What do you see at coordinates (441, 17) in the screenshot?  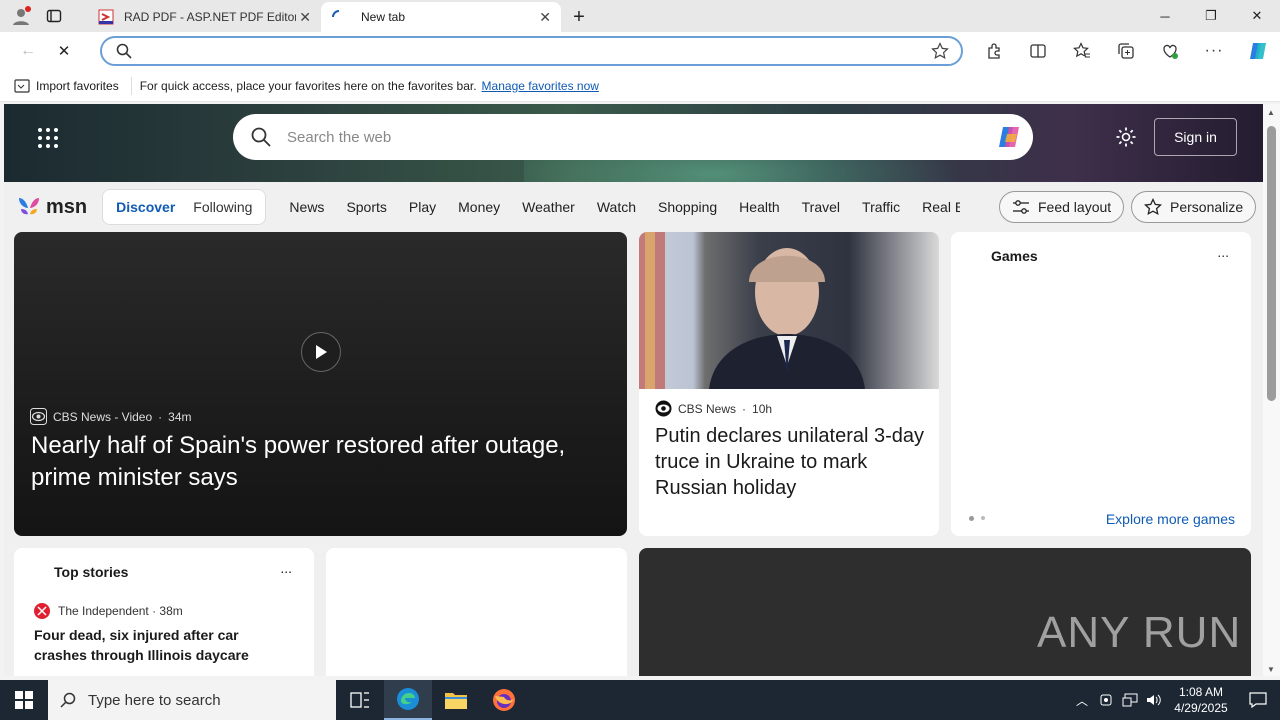 I see `tab-new-tab: New tab ✕` at bounding box center [441, 17].